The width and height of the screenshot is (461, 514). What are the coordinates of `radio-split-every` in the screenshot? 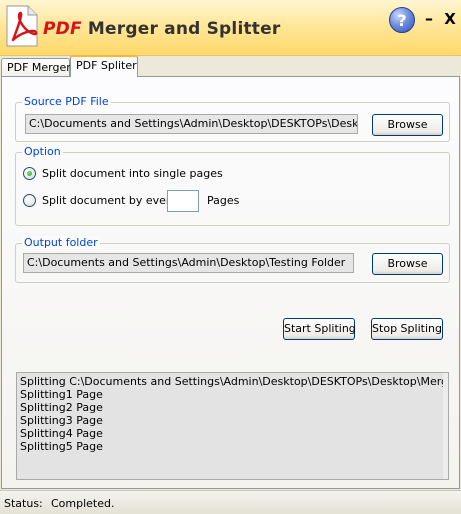 It's located at (29, 200).